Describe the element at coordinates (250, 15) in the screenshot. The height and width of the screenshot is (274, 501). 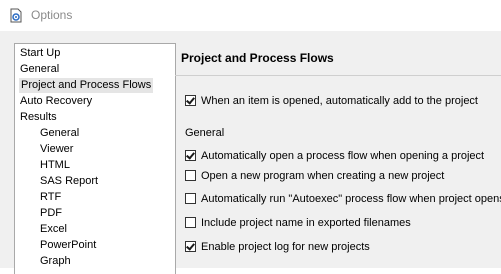
I see `title-bar: Options` at that location.